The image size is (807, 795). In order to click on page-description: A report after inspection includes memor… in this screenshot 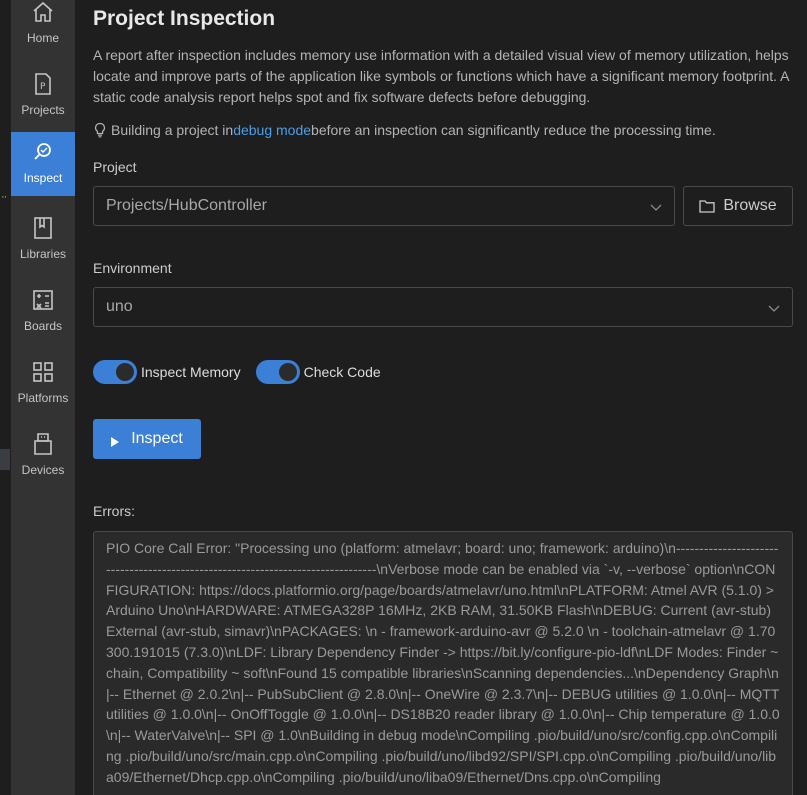, I will do `click(441, 76)`.